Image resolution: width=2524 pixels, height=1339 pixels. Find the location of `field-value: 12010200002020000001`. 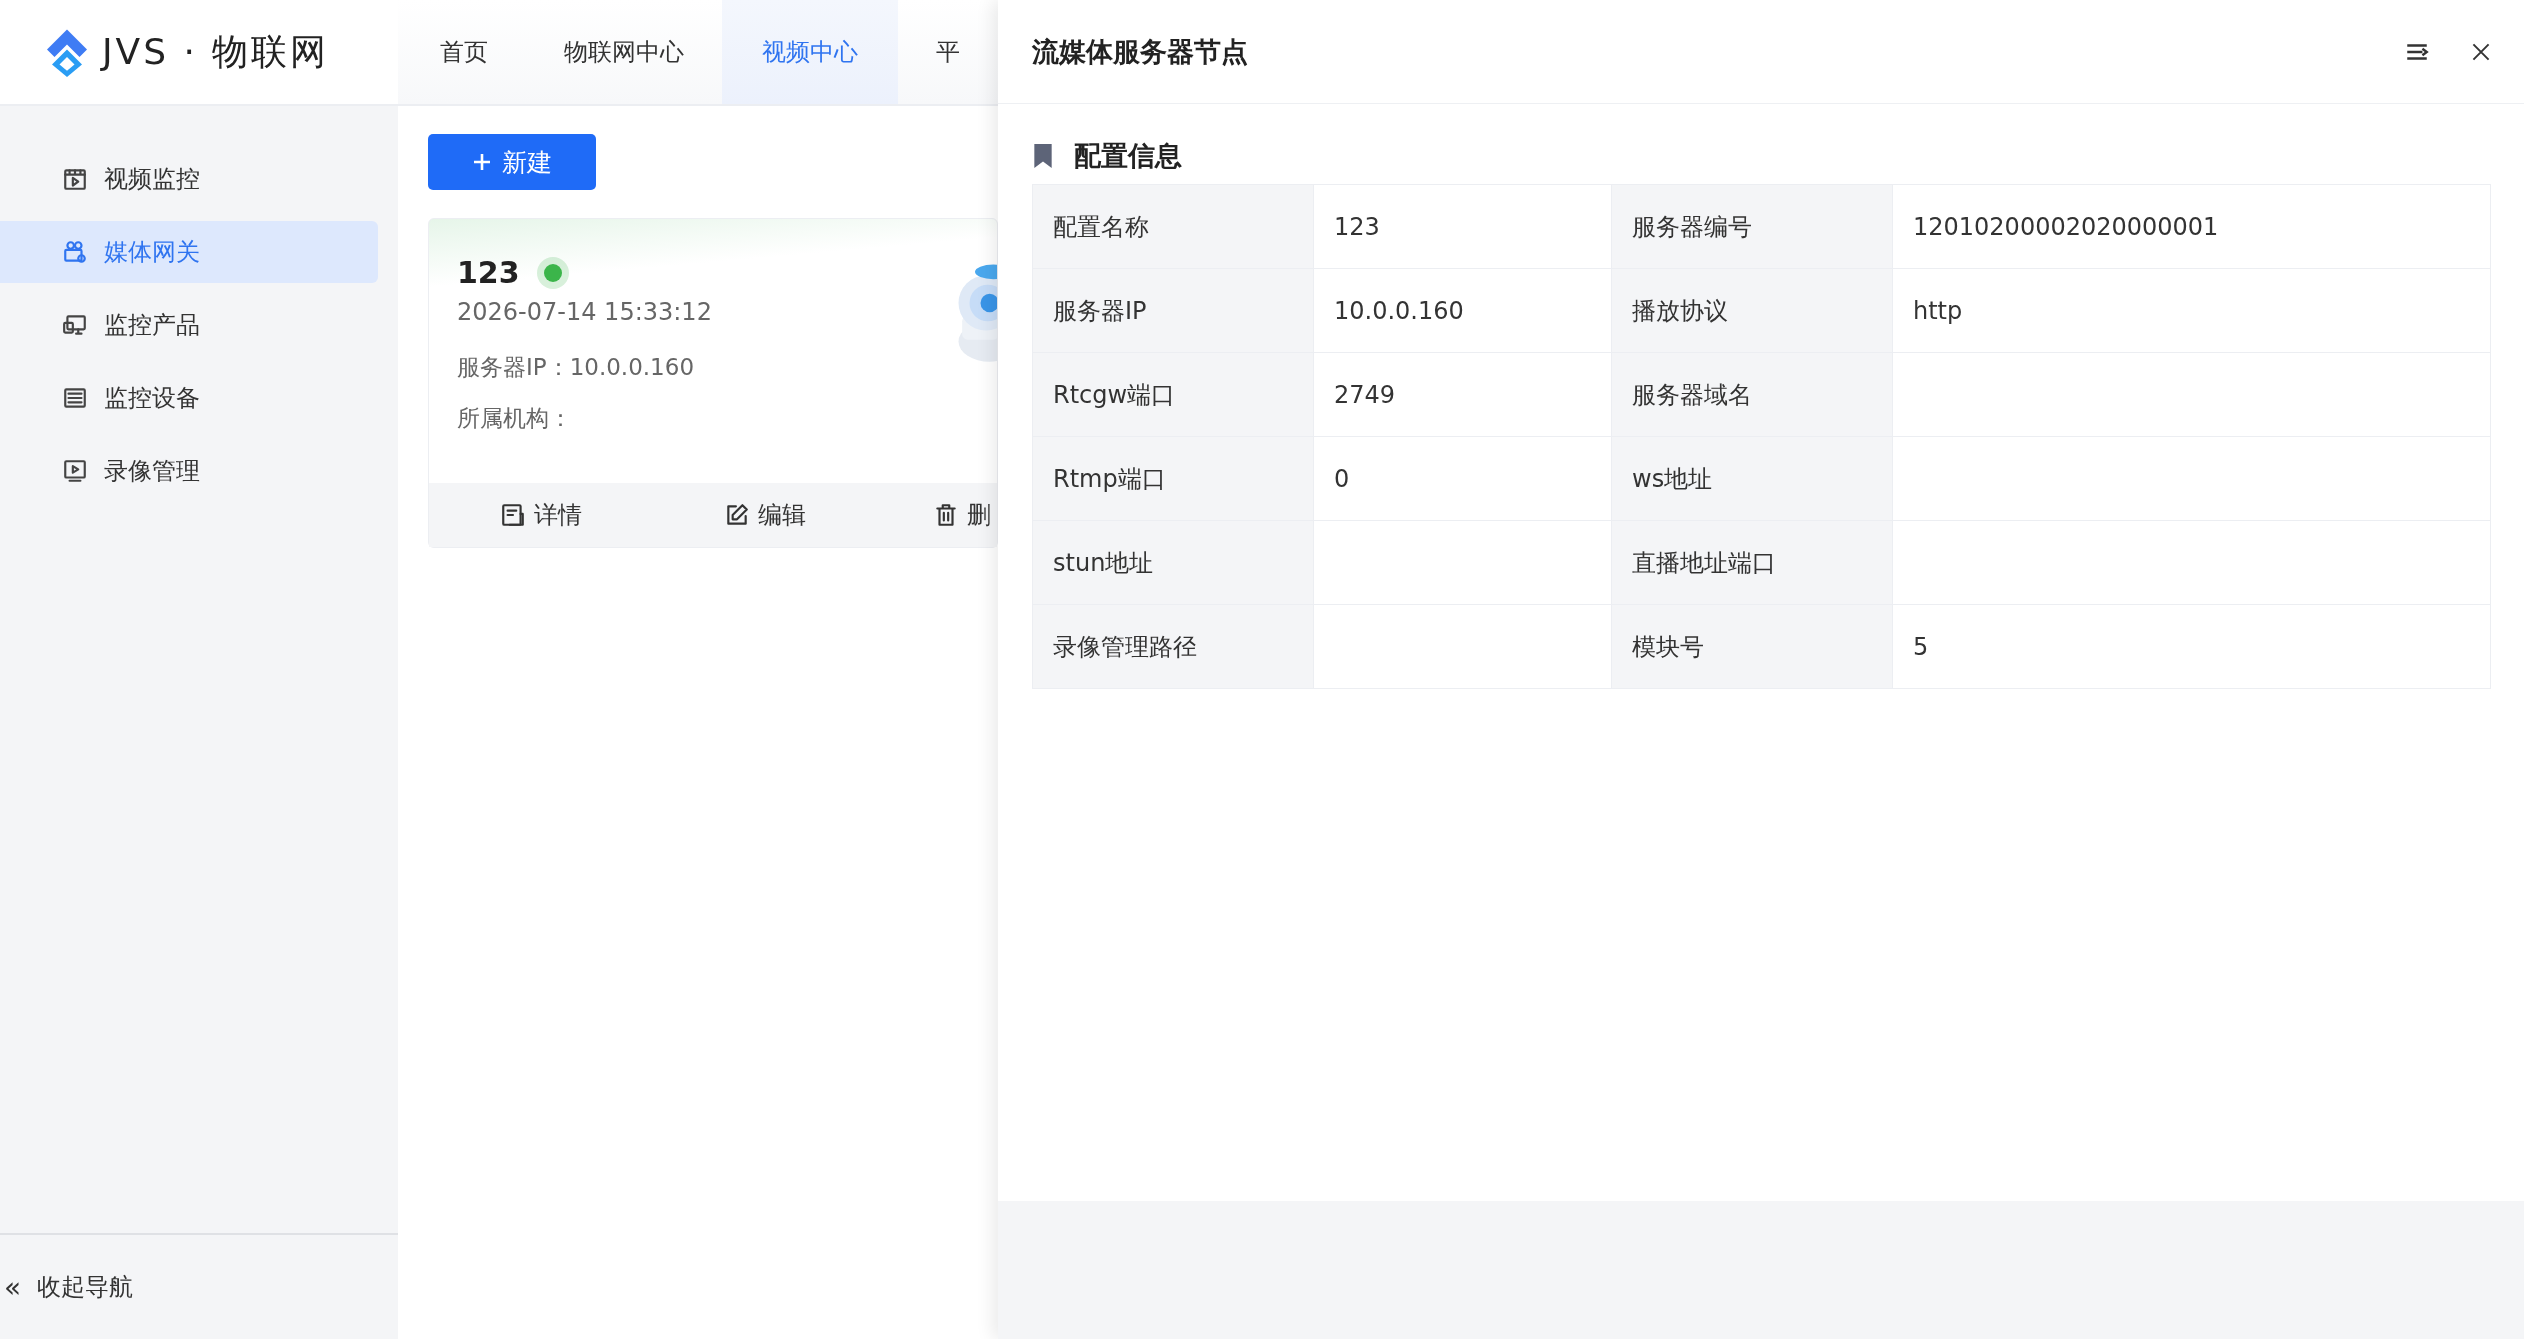

field-value: 12010200002020000001 is located at coordinates (2192, 227).